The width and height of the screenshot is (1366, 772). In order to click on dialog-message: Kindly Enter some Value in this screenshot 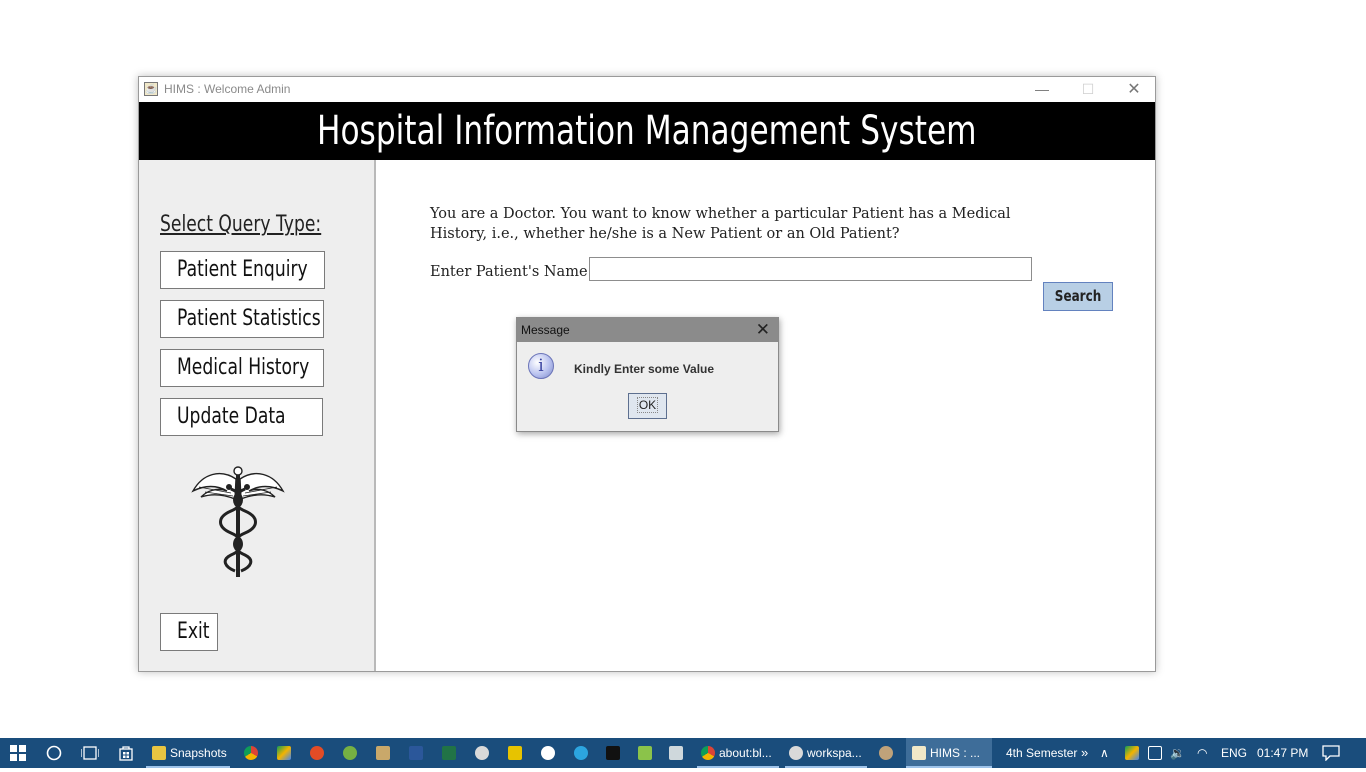, I will do `click(644, 369)`.